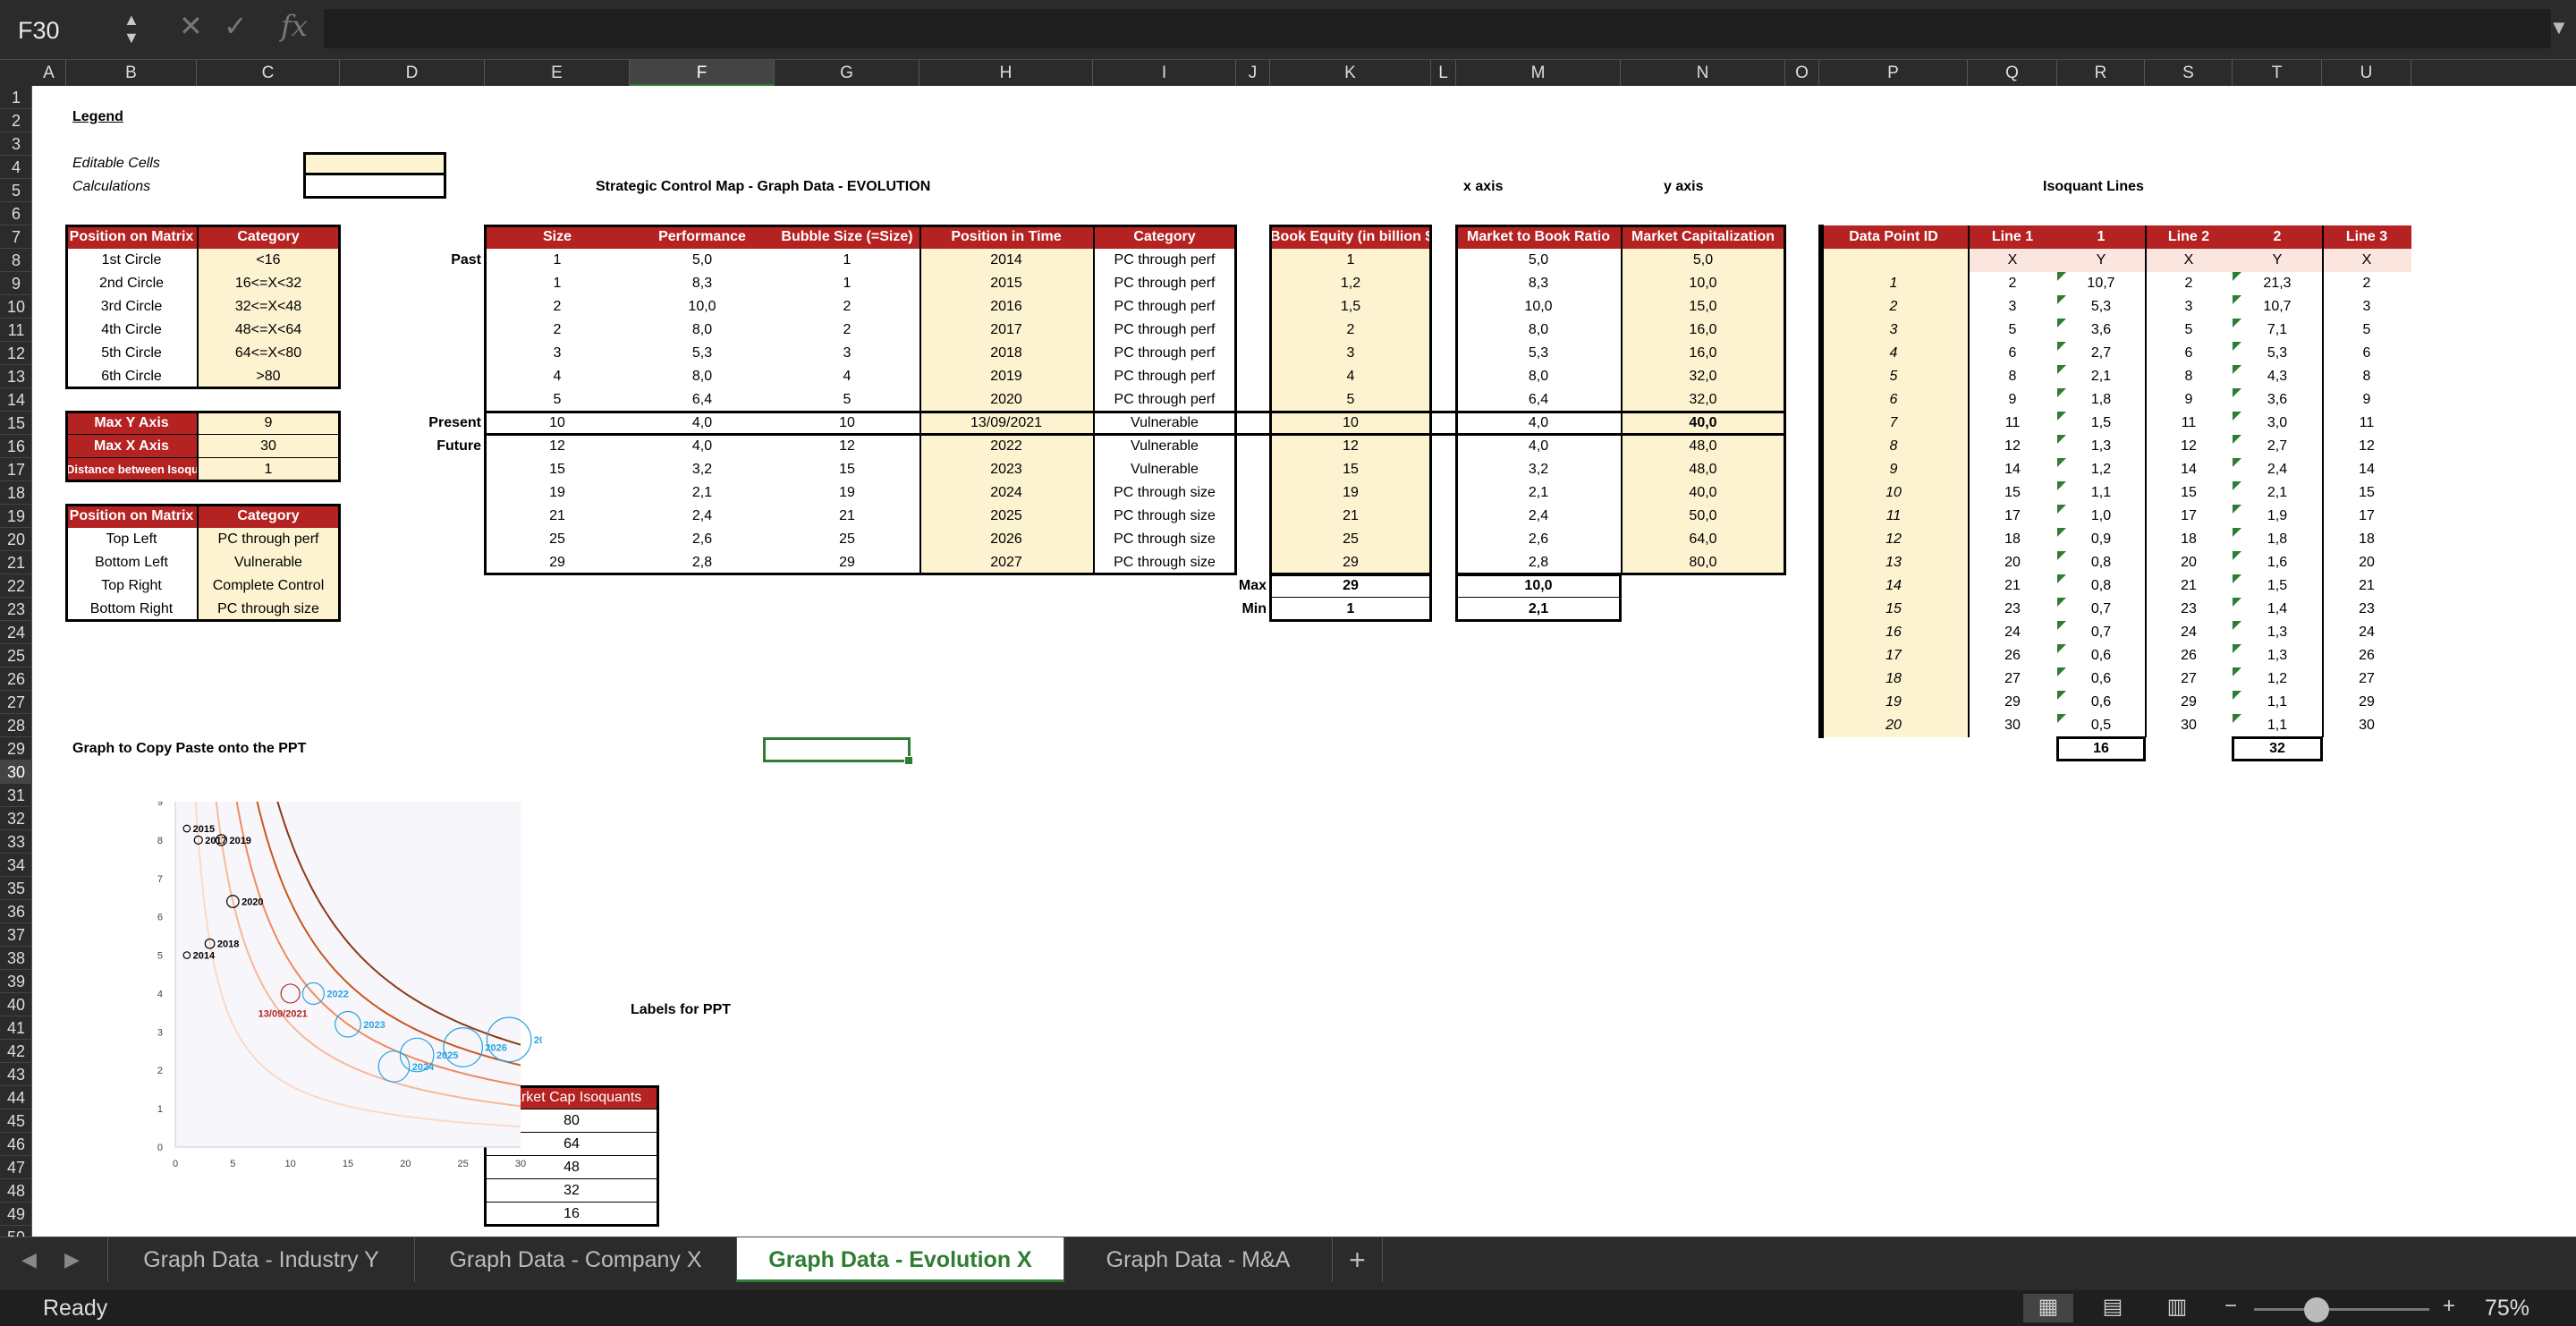  I want to click on scm-cell: 2020, so click(1006, 400).